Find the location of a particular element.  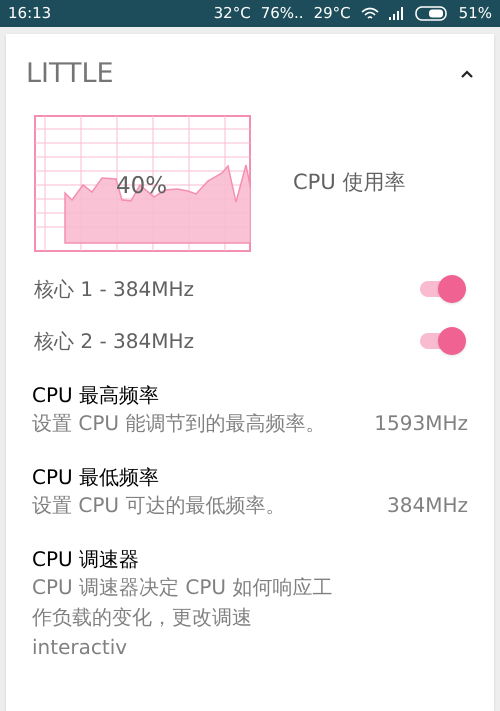

setting-value: 384MHz is located at coordinates (427, 505).